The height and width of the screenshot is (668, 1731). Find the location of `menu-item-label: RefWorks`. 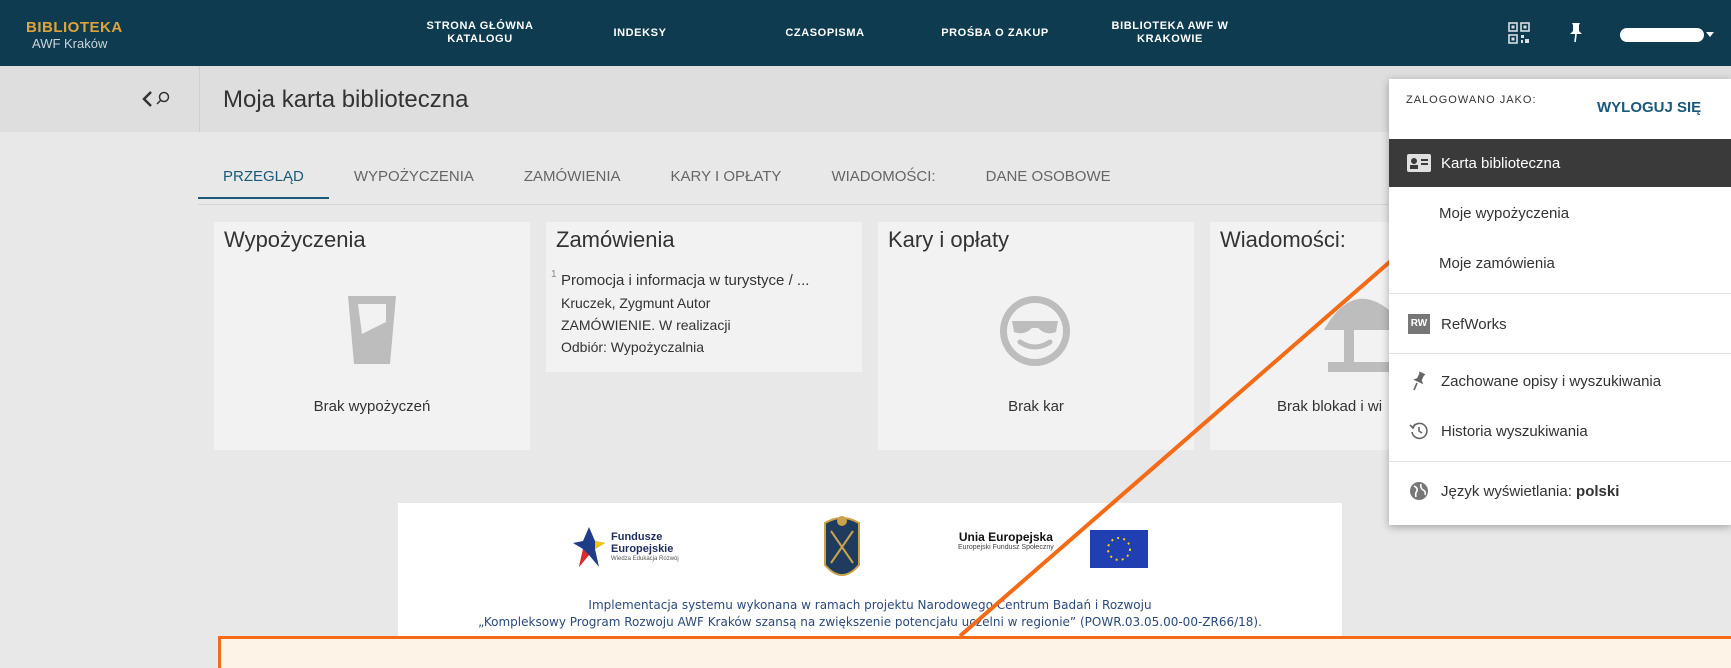

menu-item-label: RefWorks is located at coordinates (1474, 324).